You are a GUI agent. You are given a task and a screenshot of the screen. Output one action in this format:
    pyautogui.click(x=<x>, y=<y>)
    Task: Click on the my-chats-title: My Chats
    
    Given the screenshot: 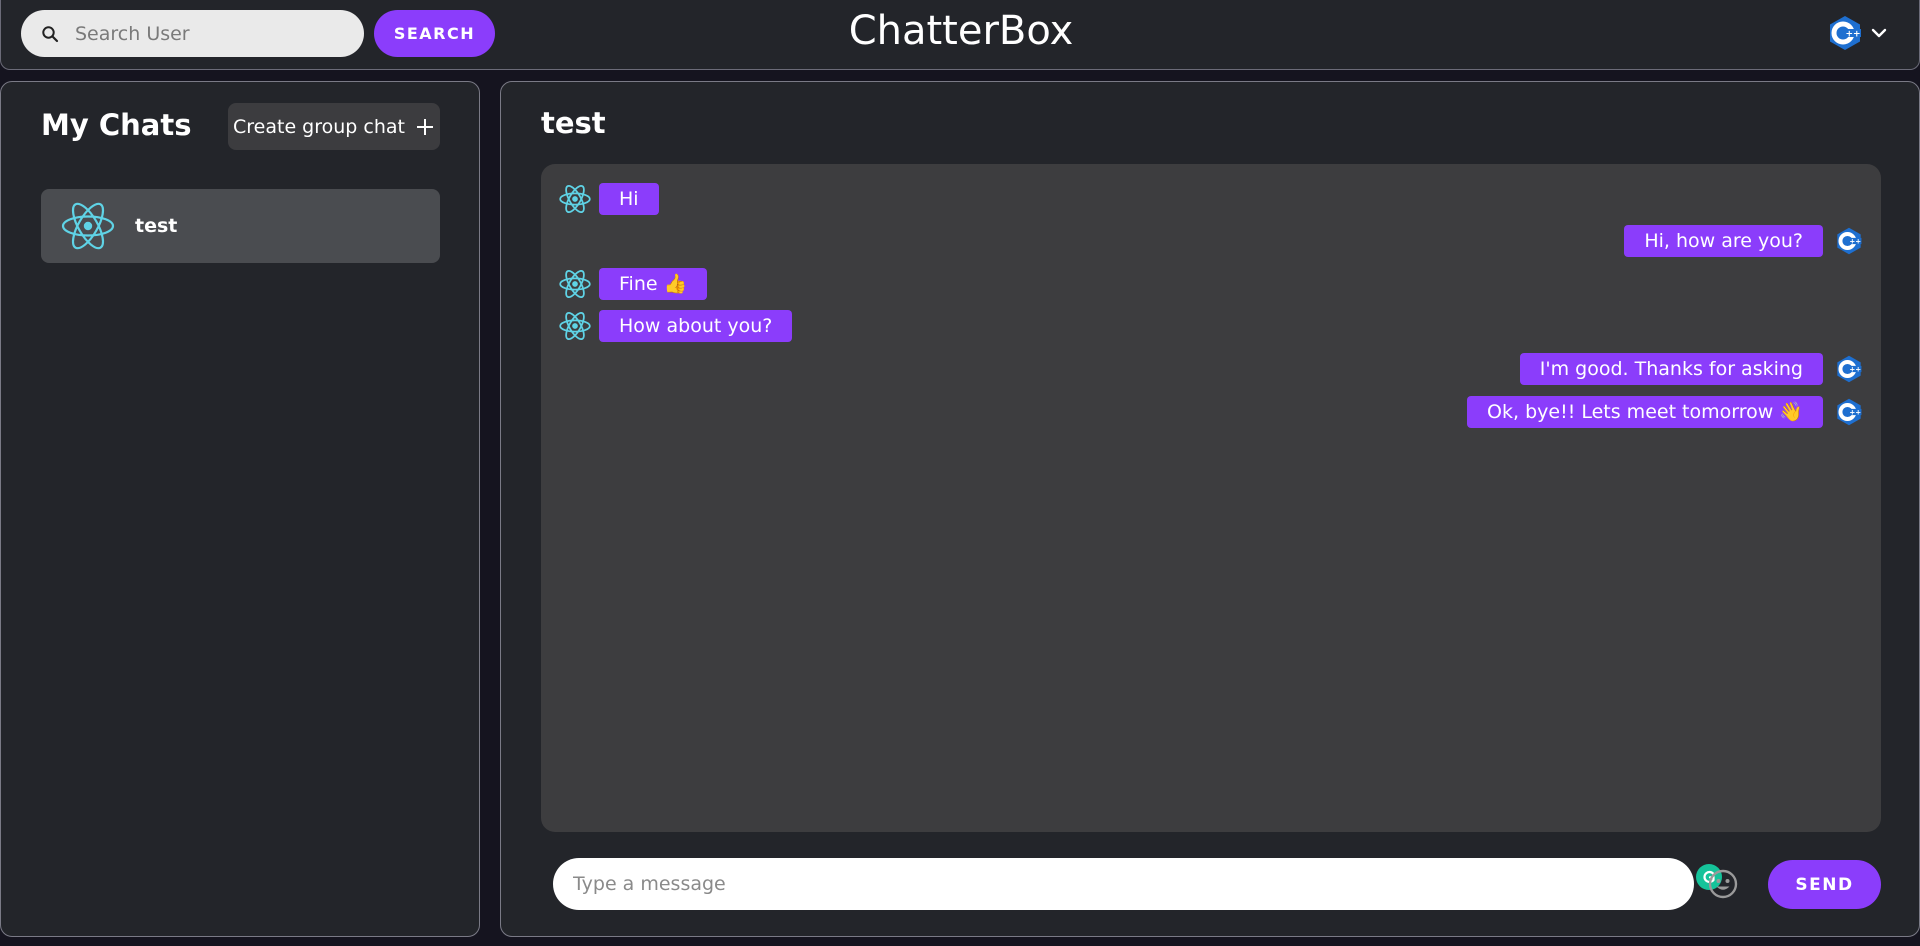 What is the action you would take?
    pyautogui.click(x=116, y=125)
    